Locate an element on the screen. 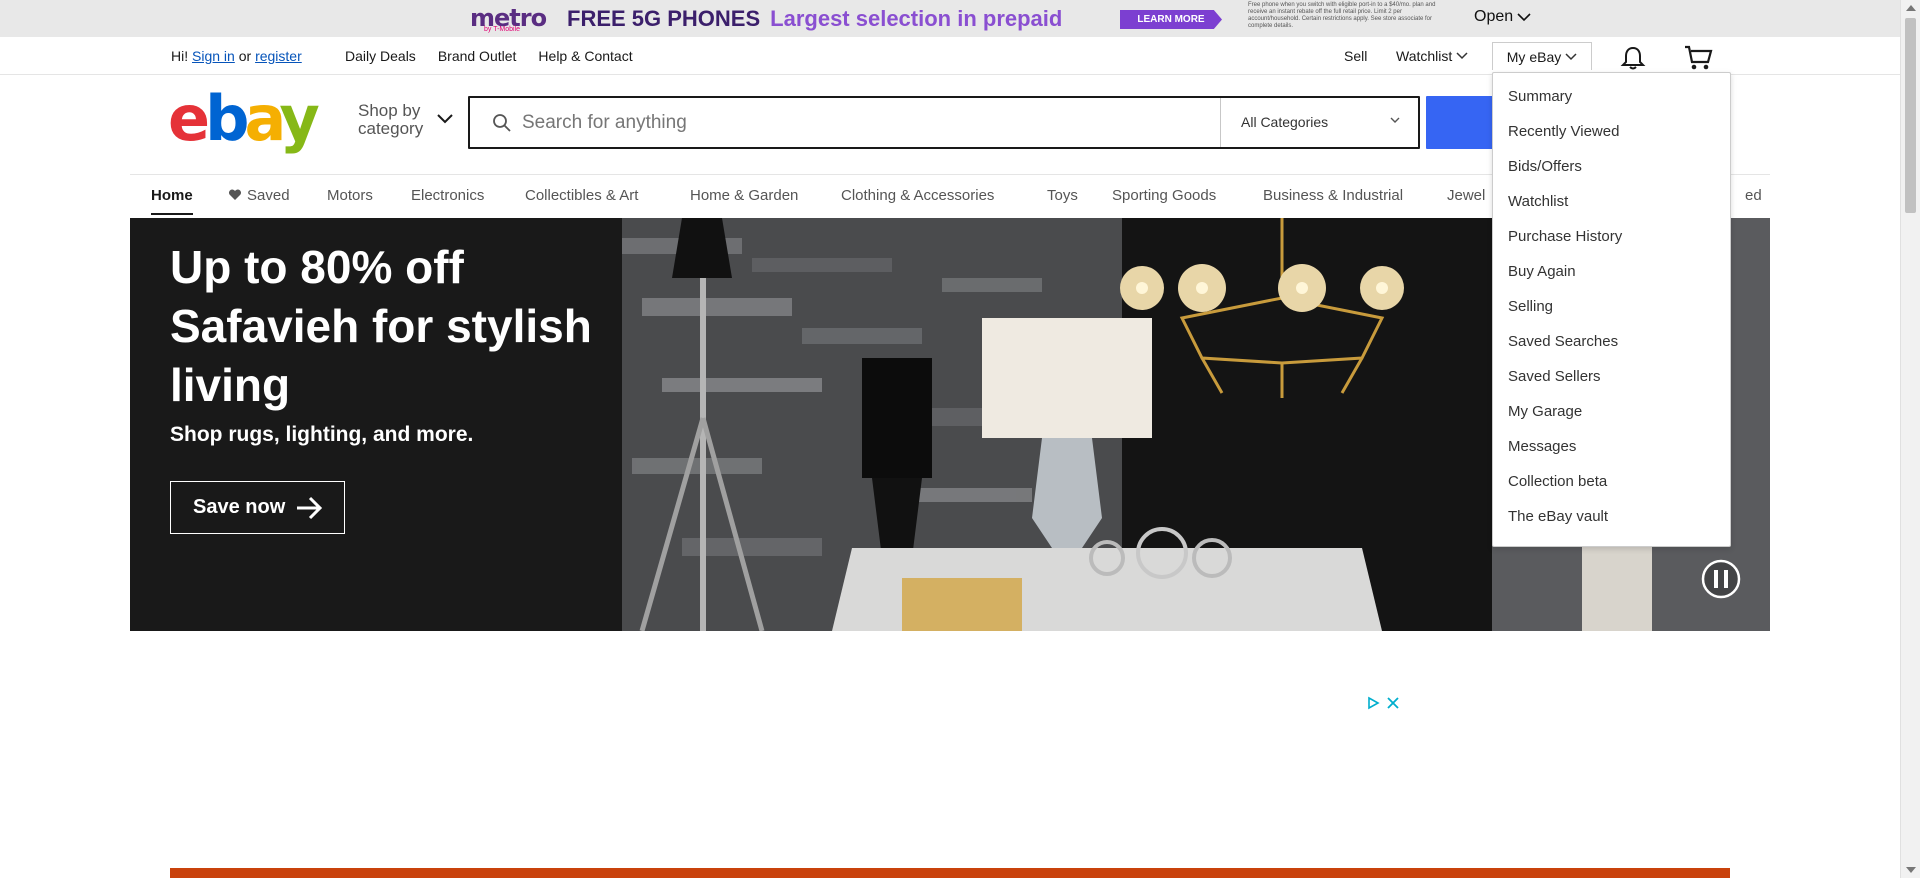 Image resolution: width=1920 pixels, height=878 pixels. top-links: Daily Deals Brand Outlet Help & Contact is located at coordinates (489, 56).